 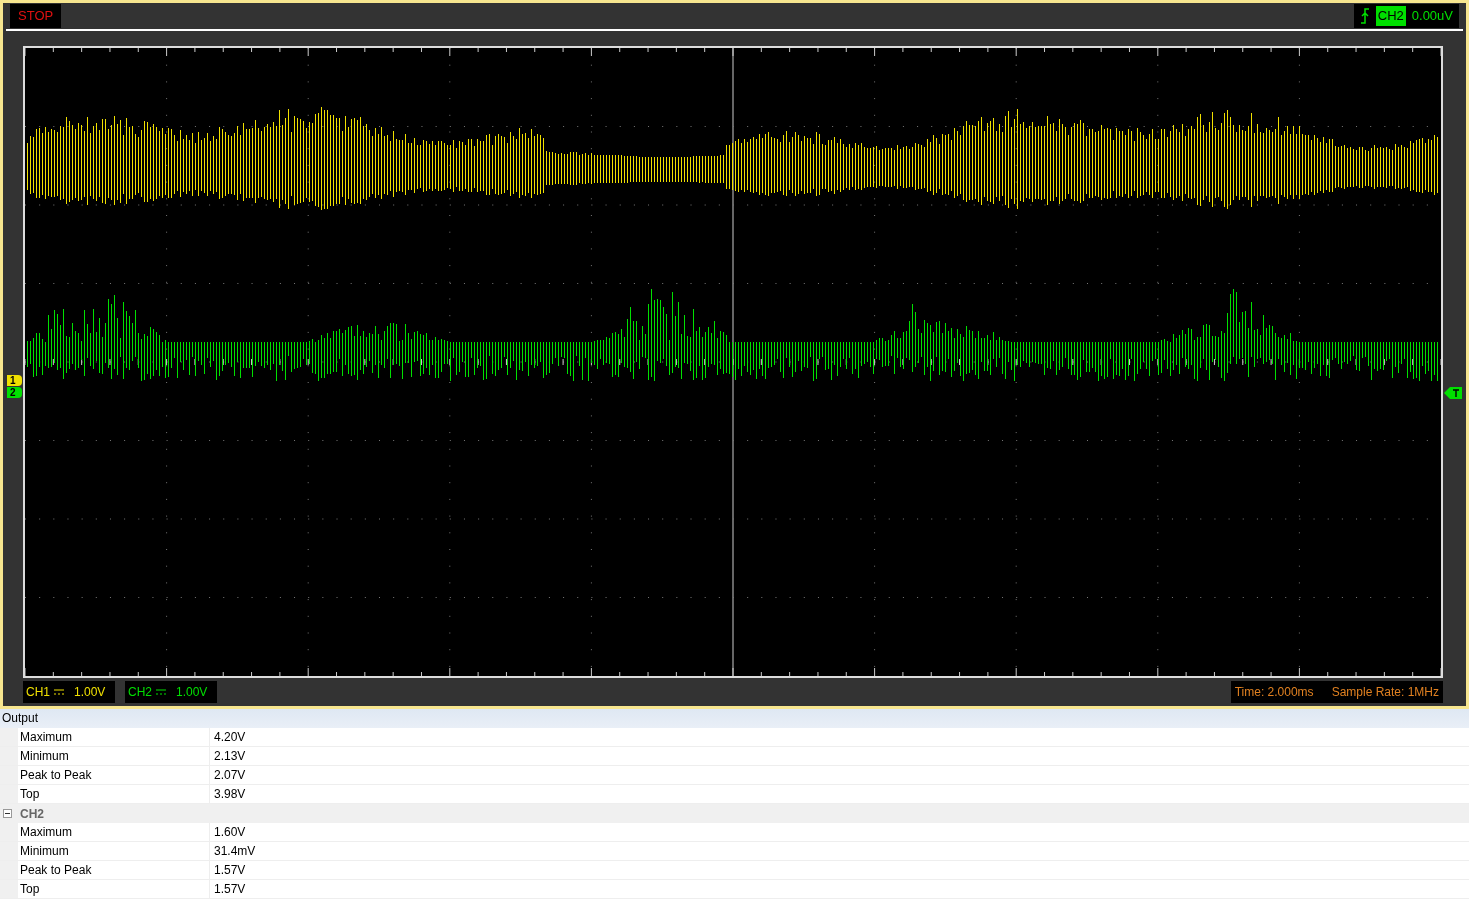 What do you see at coordinates (1364, 16) in the screenshot?
I see `rising-edge-icon` at bounding box center [1364, 16].